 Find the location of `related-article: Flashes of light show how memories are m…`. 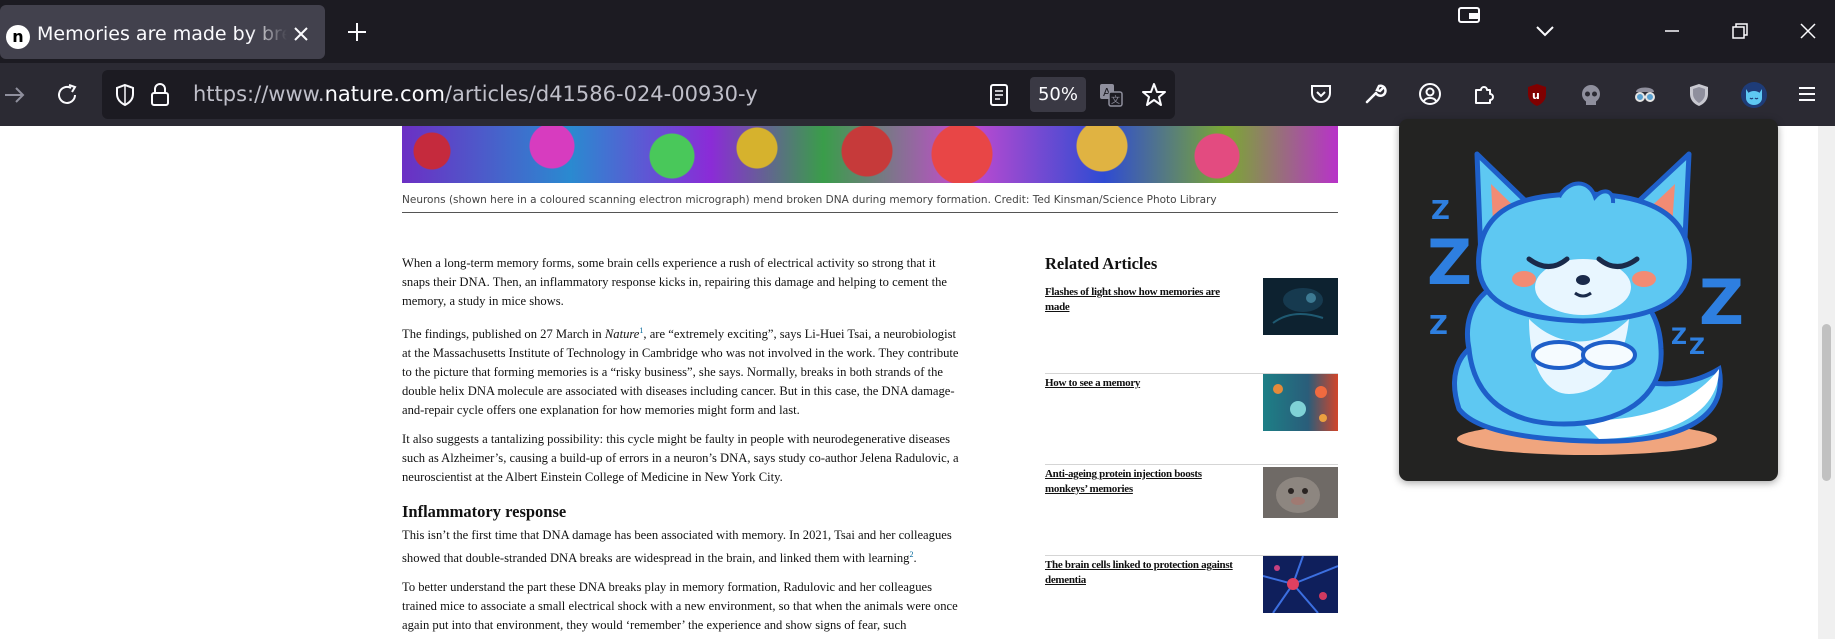

related-article: Flashes of light show how memories are m… is located at coordinates (1191, 326).